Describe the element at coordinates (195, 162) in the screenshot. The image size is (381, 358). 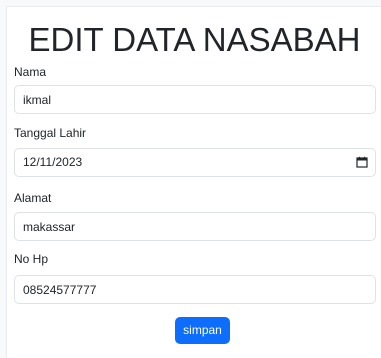
I see `tanggal-lahir-input: 12/11/2023` at that location.